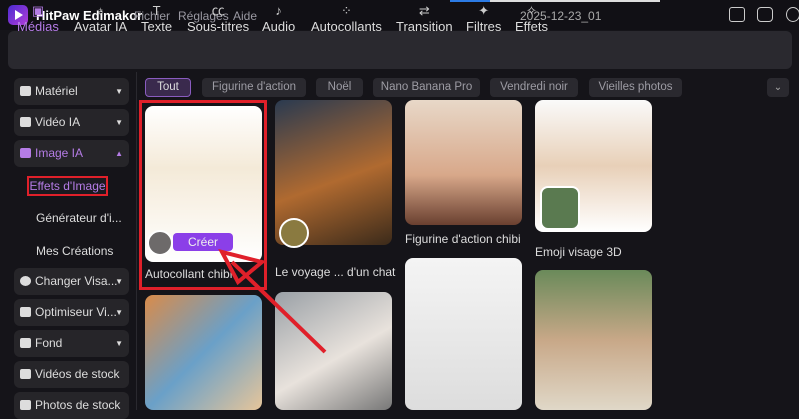  What do you see at coordinates (242, 267) in the screenshot?
I see `arrow-head` at bounding box center [242, 267].